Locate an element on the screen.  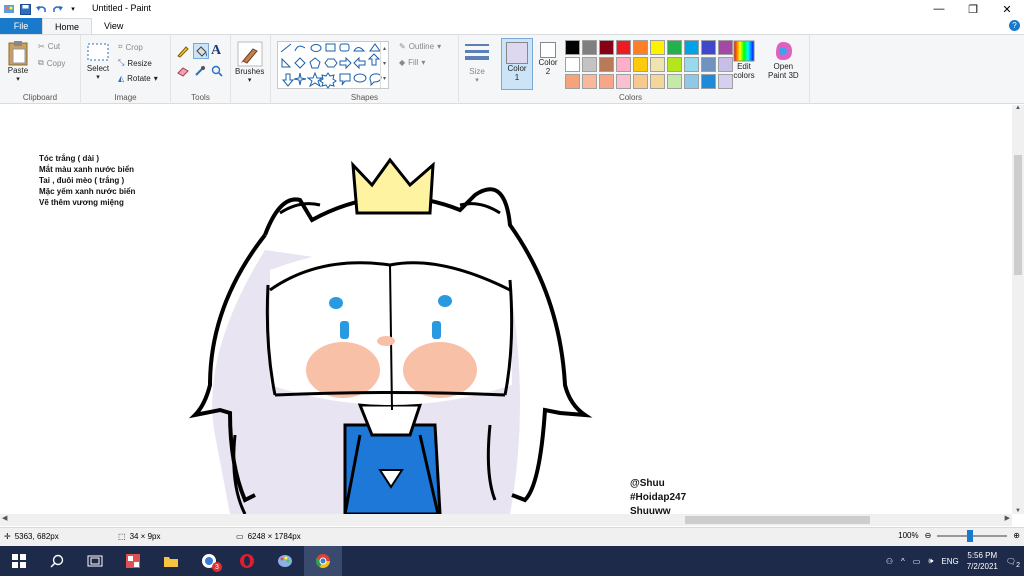
scroll-up-icon: ▲ is located at coordinates (1018, 108).